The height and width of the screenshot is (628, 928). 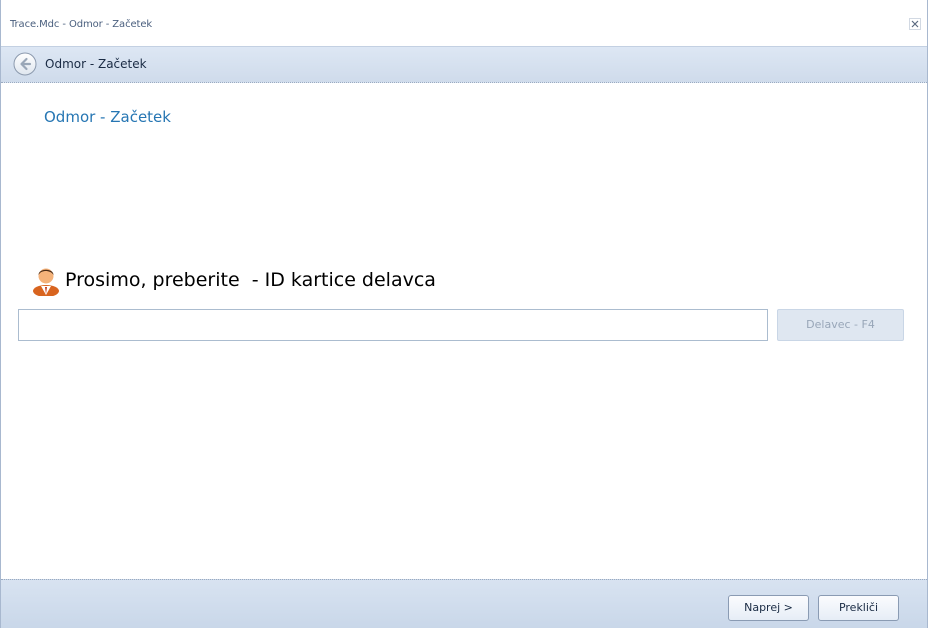 I want to click on window-title: Trace.Mdc - Odmor - Začetek, so click(x=81, y=24).